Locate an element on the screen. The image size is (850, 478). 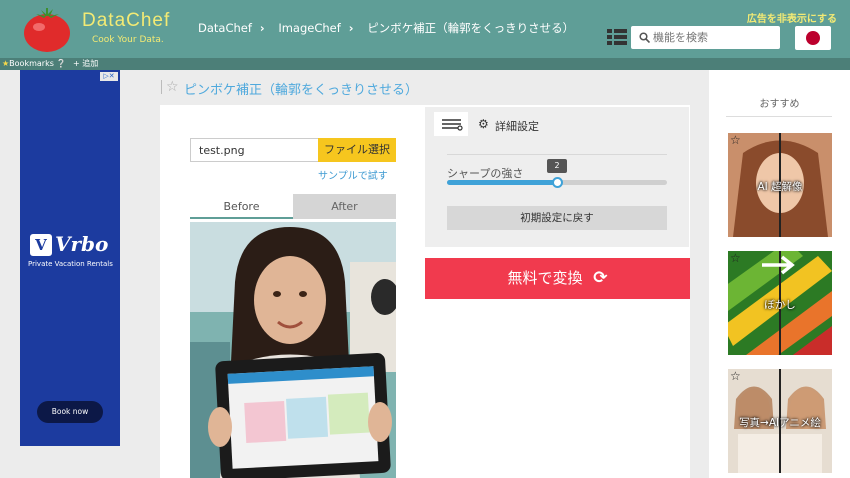
file-picker: test.png ファイル選択 is located at coordinates (293, 150).